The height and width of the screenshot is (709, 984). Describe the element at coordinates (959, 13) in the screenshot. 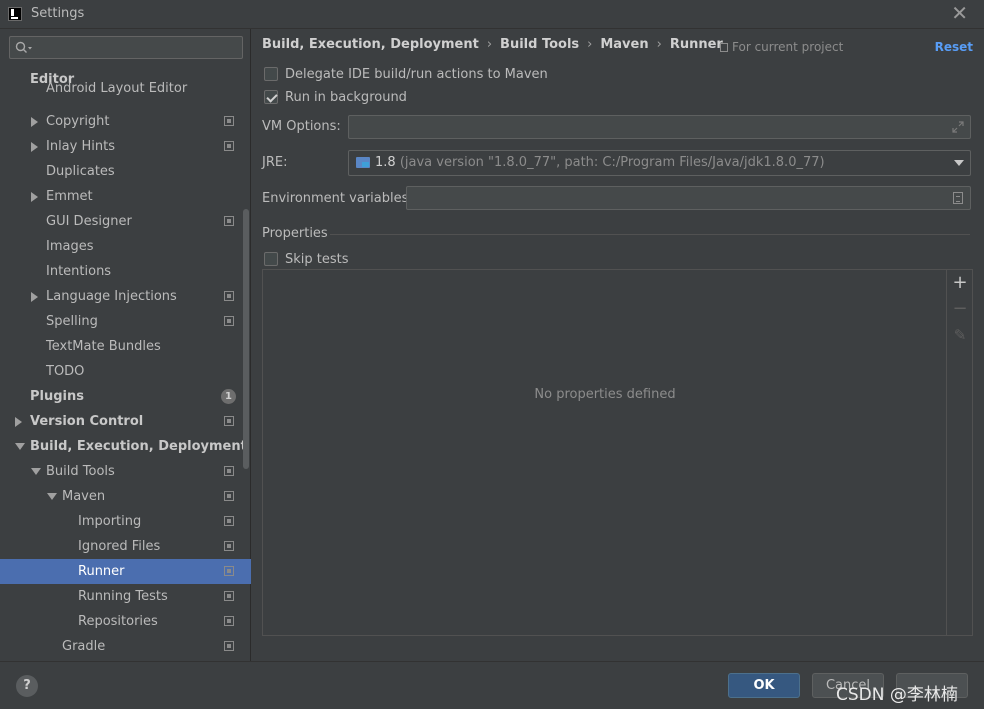

I see `close-icon: ✕` at that location.